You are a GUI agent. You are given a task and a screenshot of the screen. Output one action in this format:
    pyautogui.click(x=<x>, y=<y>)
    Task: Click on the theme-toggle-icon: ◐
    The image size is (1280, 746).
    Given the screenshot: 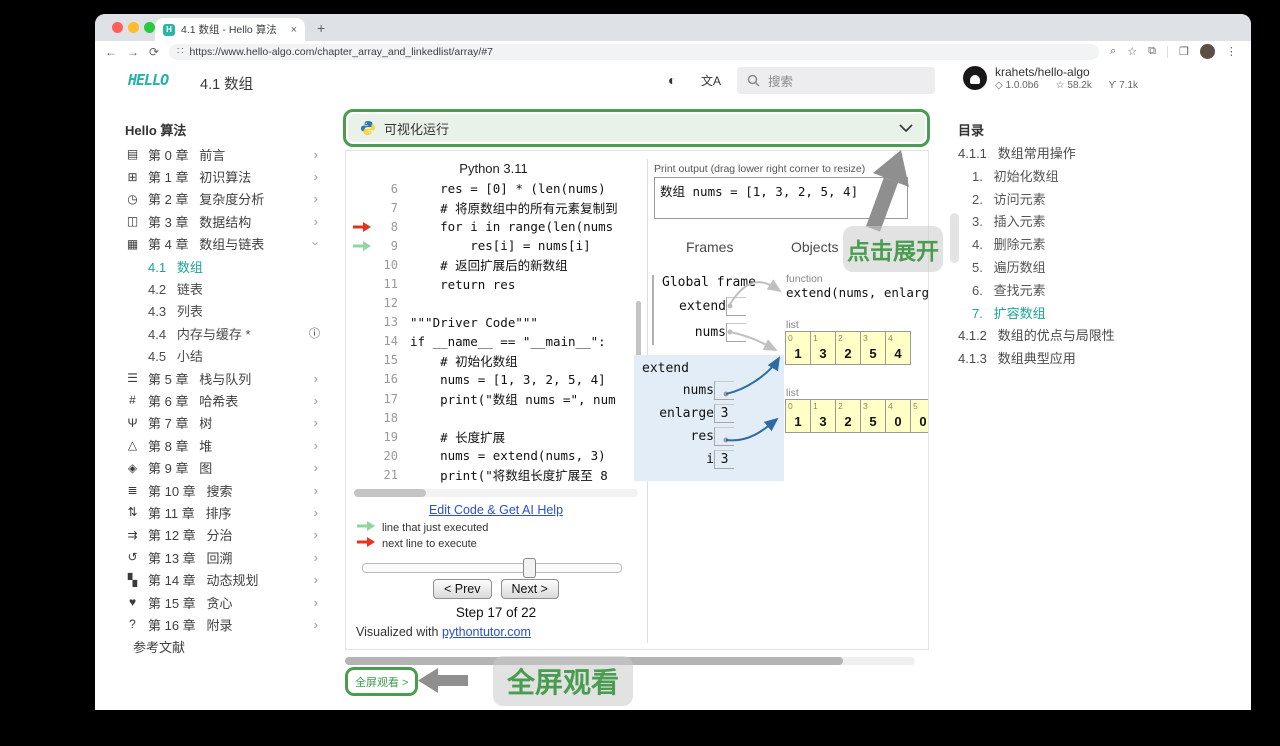 What is the action you would take?
    pyautogui.click(x=672, y=80)
    